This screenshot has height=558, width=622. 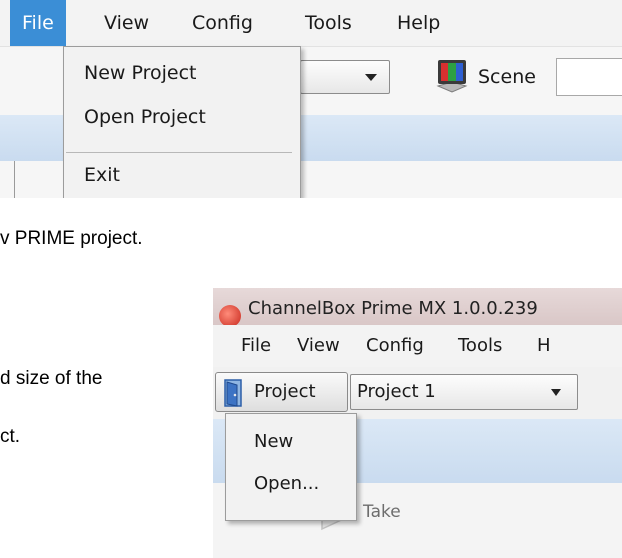 What do you see at coordinates (230, 316) in the screenshot?
I see `app-icon` at bounding box center [230, 316].